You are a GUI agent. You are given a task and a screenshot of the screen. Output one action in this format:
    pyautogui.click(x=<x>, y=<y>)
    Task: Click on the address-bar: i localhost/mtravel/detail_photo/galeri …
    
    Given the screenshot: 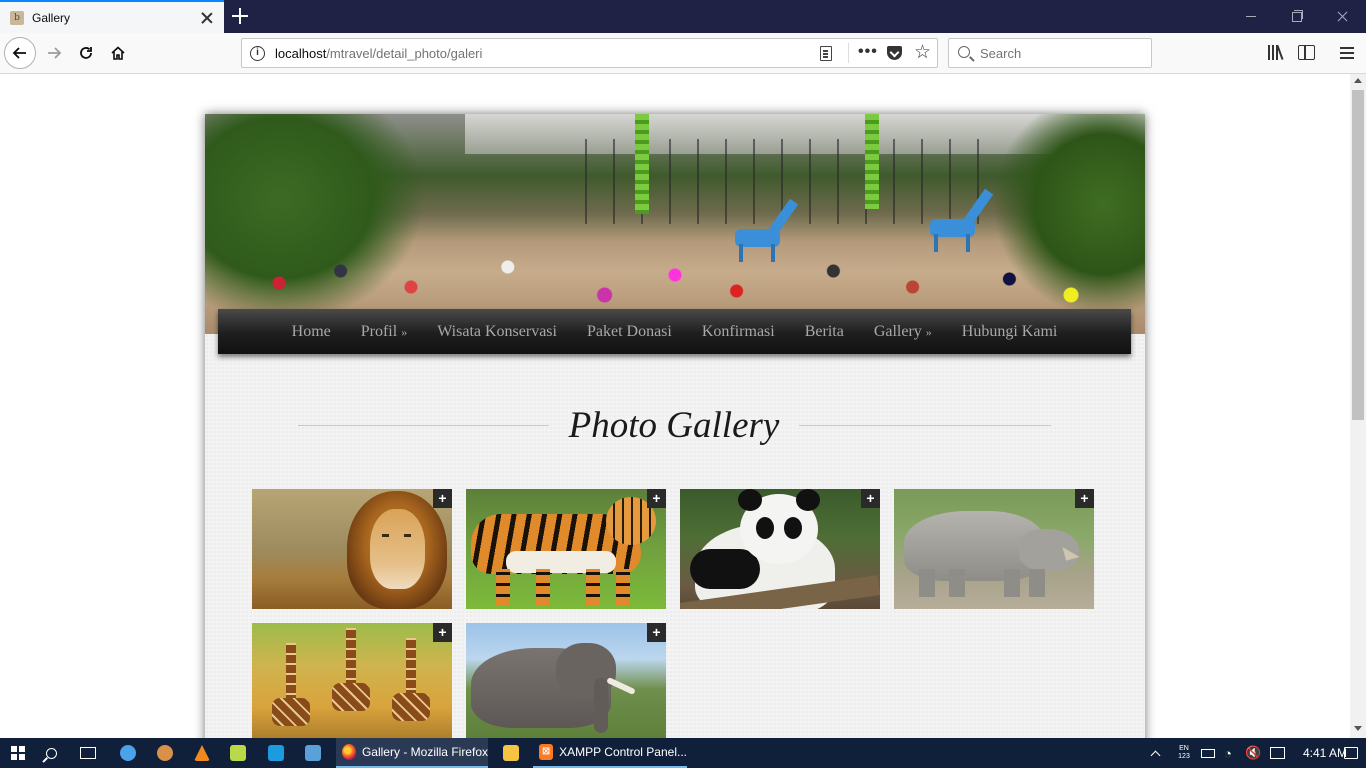 What is the action you would take?
    pyautogui.click(x=589, y=53)
    